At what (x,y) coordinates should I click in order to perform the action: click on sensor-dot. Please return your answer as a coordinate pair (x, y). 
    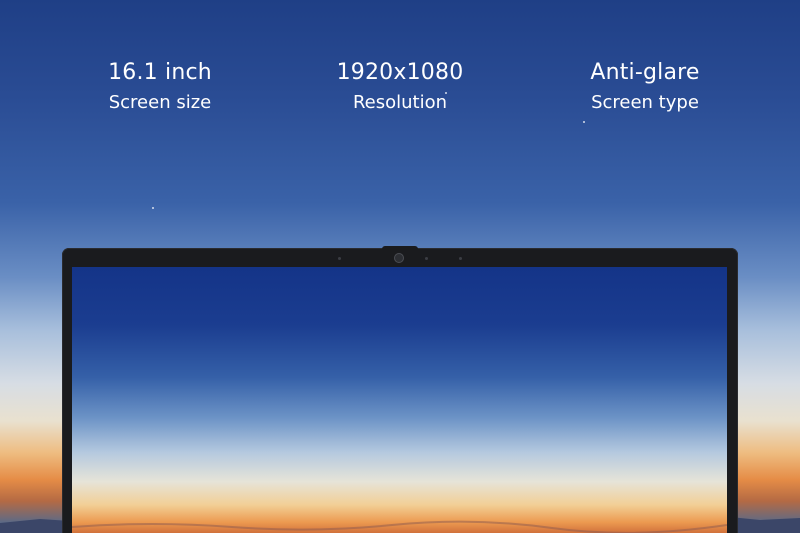
    Looking at the image, I should click on (426, 258).